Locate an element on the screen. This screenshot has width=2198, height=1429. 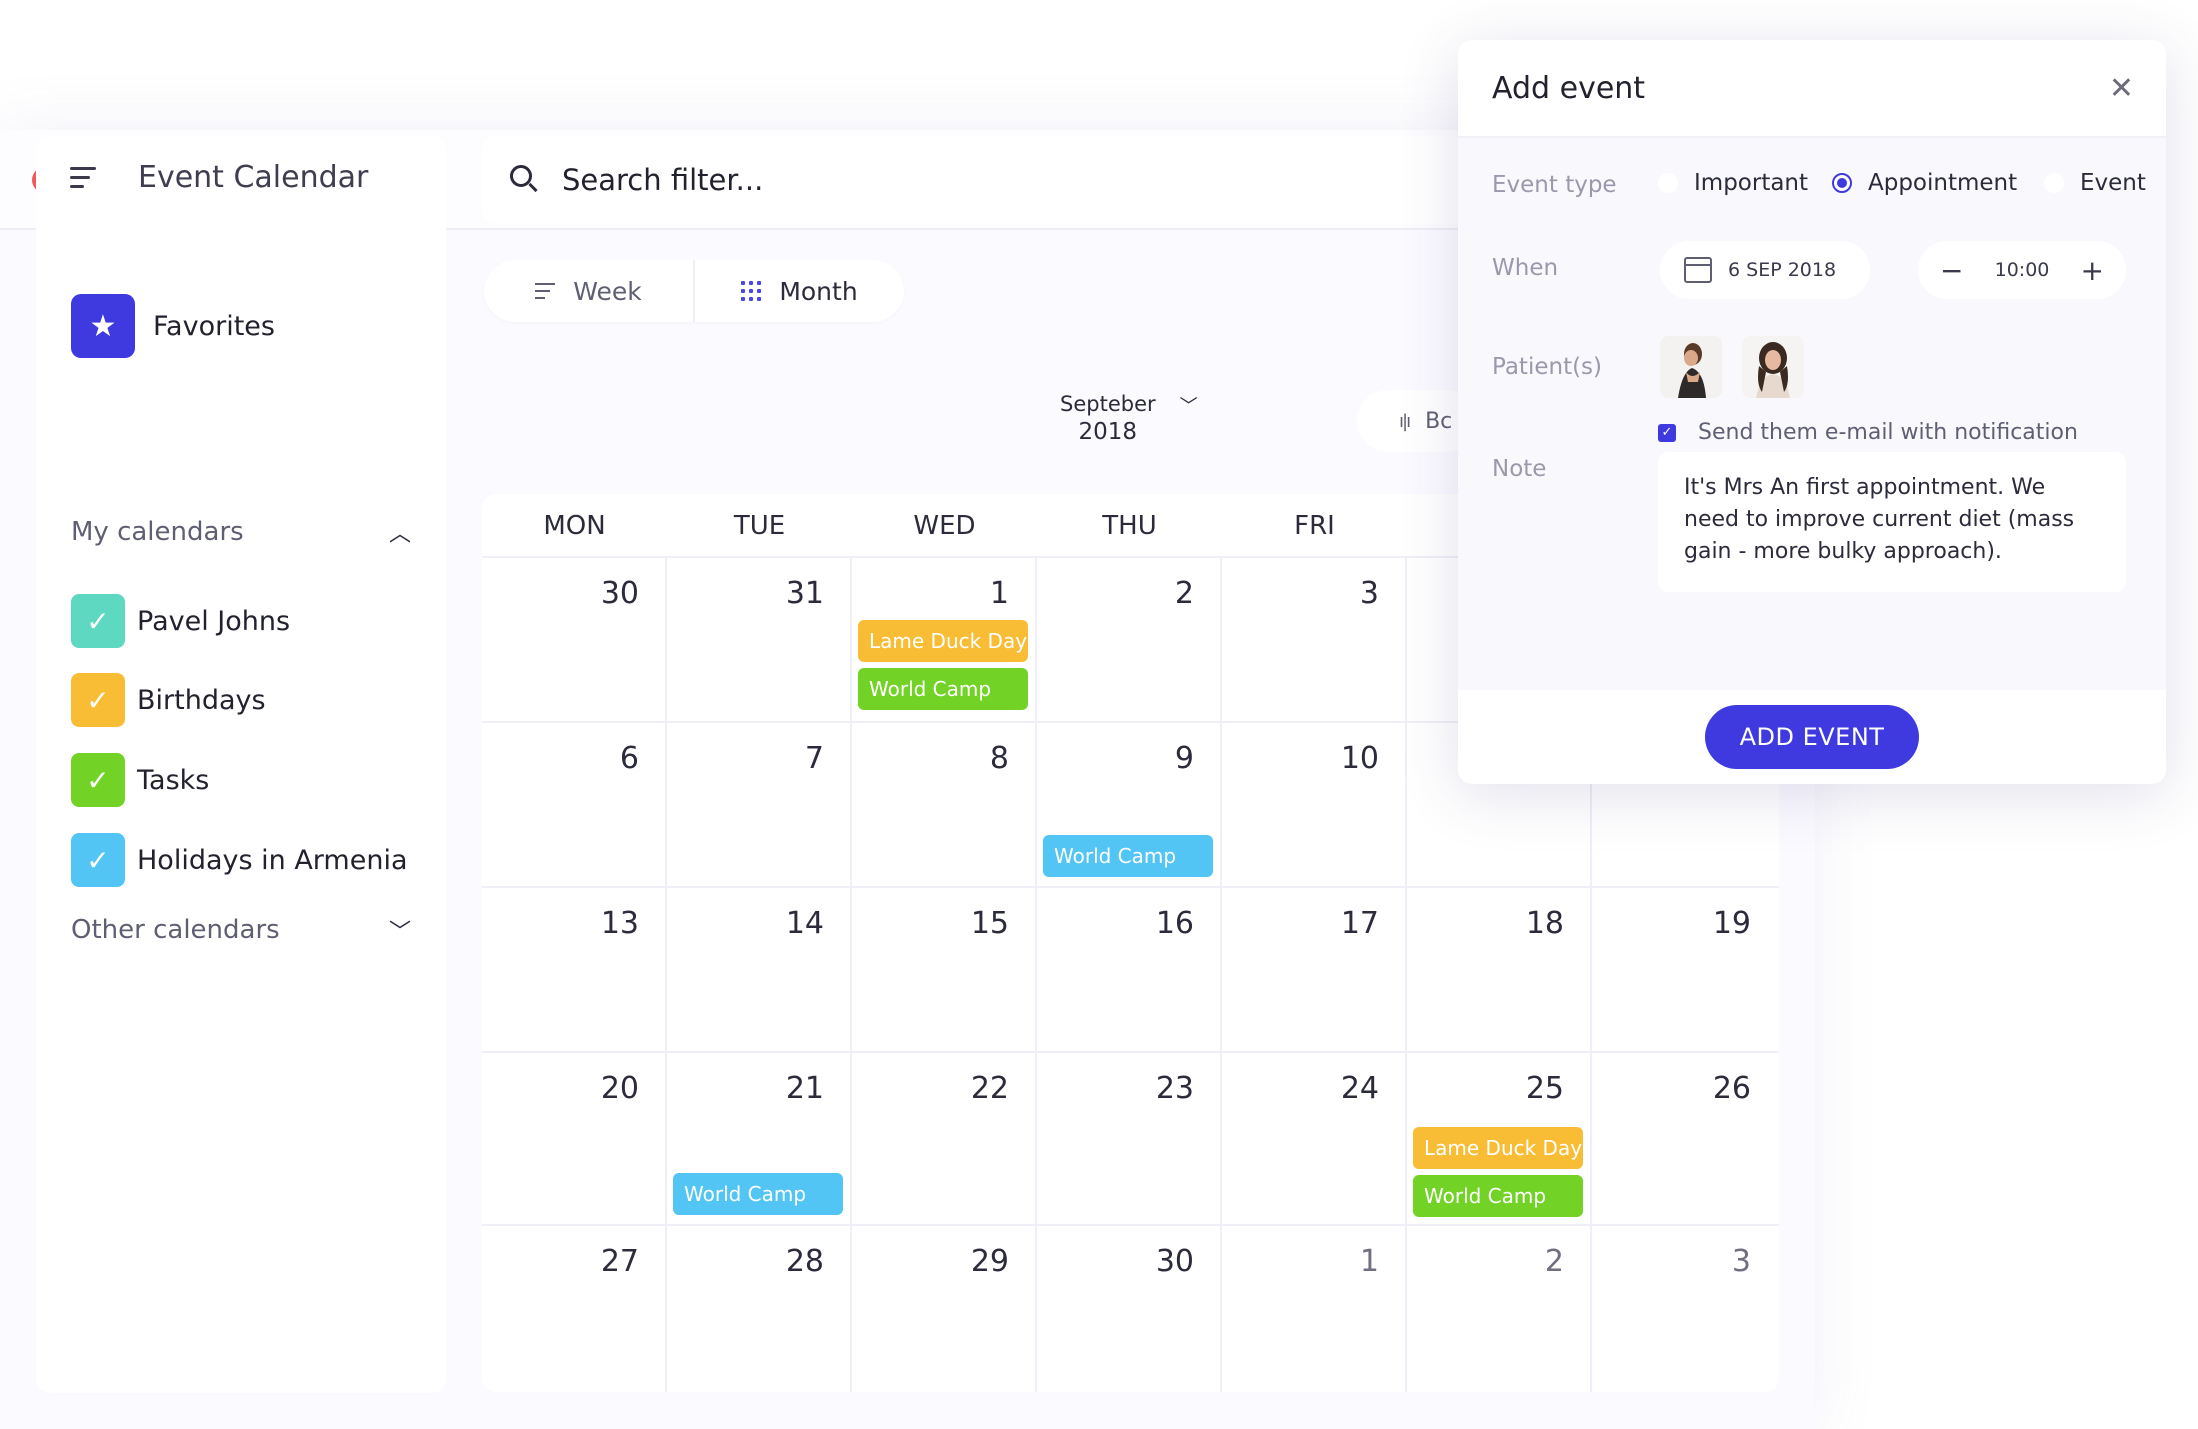
radio-important: Important is located at coordinates (1733, 183).